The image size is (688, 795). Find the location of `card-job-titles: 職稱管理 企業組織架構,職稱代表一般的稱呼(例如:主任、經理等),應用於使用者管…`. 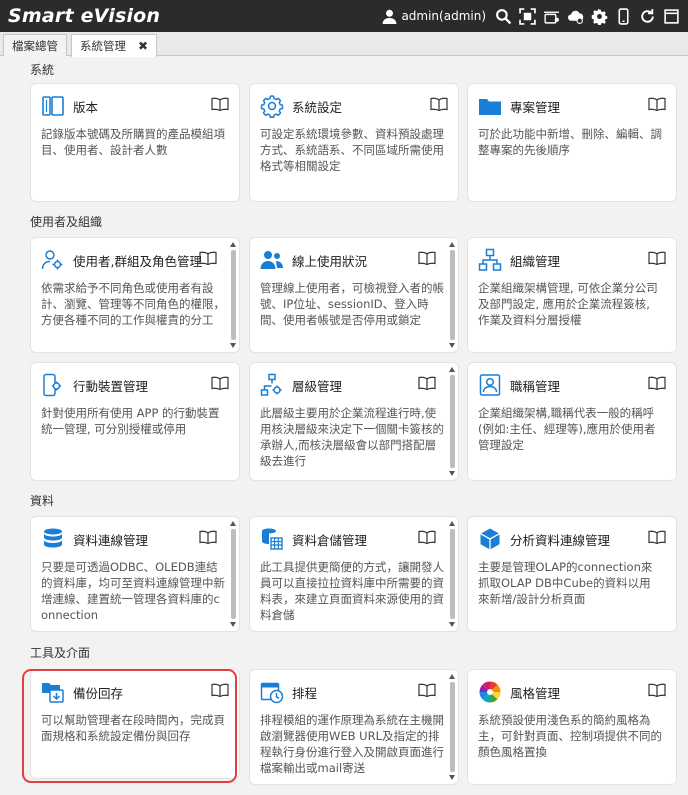

card-job-titles: 職稱管理 企業組織架構,職稱代表一般的稱呼(例如:主任、經理等),應用於使用者管… is located at coordinates (572, 421).